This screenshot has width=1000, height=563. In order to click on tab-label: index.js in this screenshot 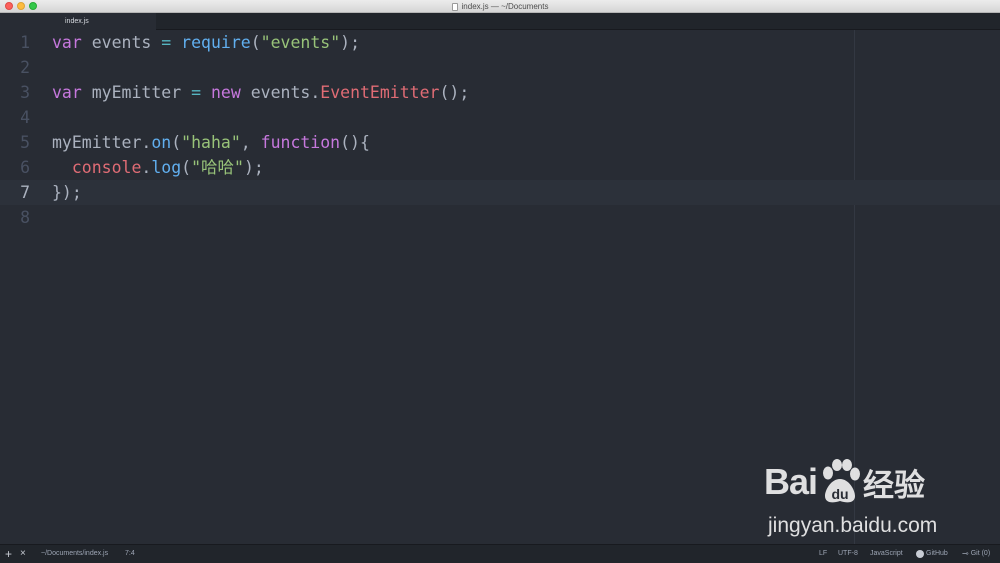, I will do `click(77, 21)`.